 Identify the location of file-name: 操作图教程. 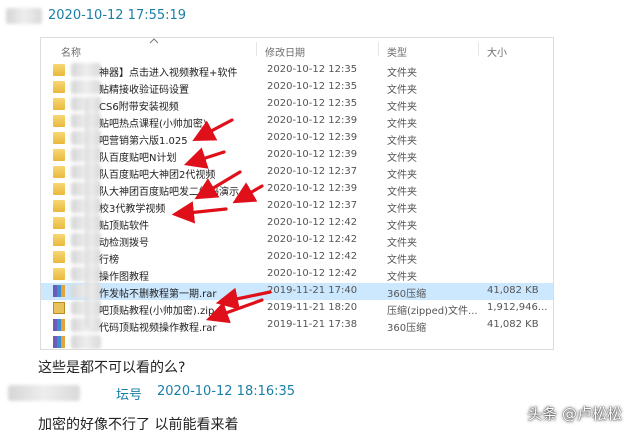
(124, 277).